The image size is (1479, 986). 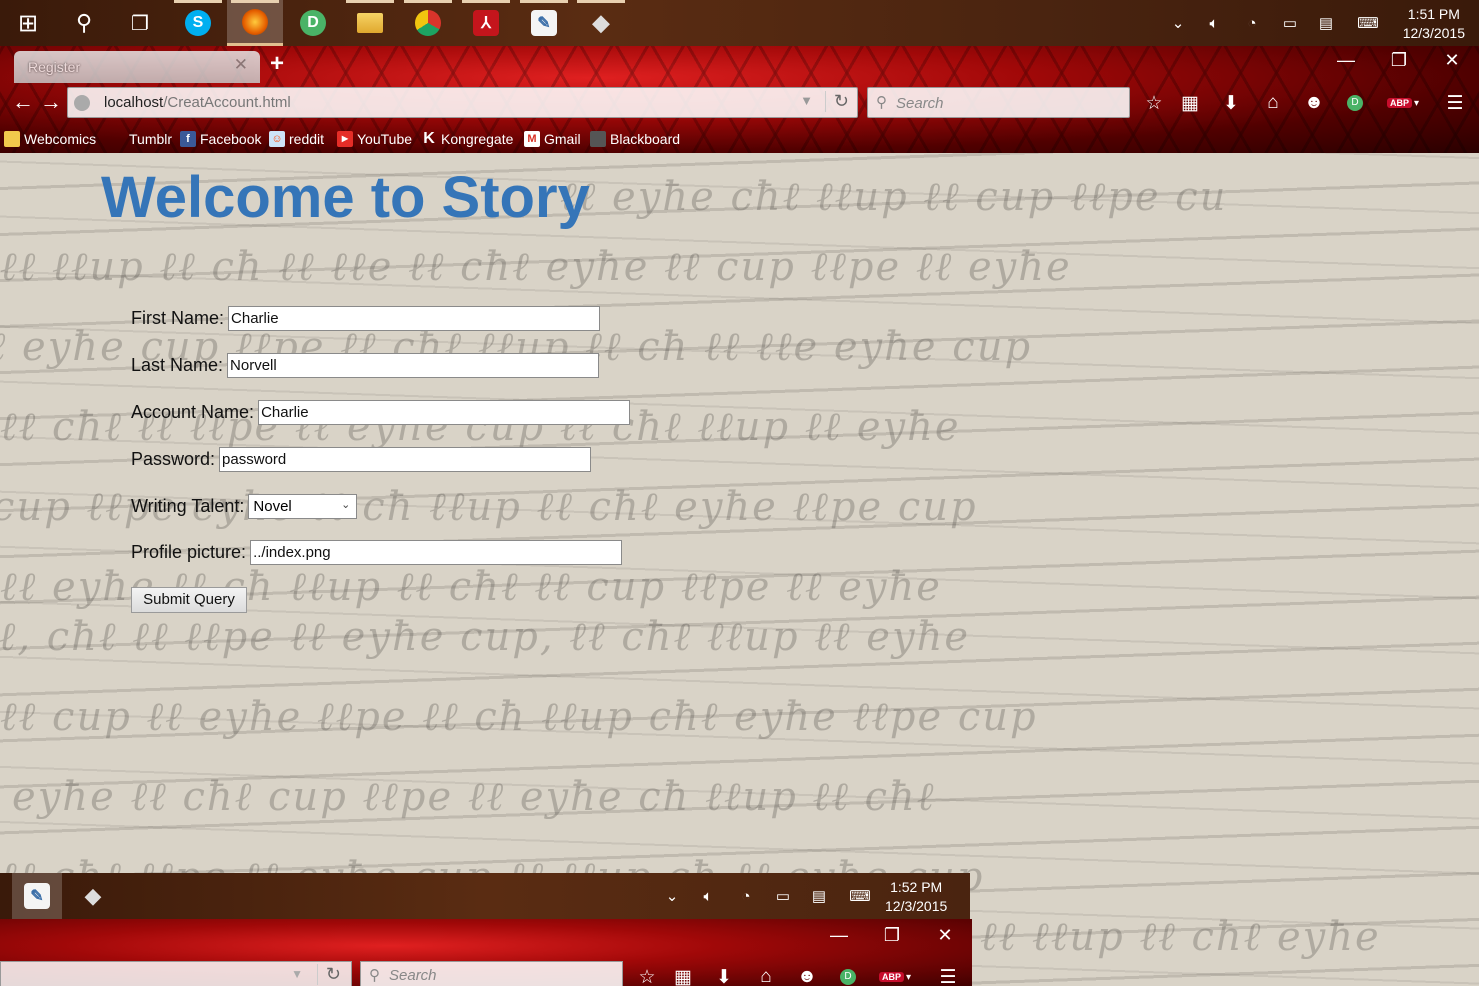 I want to click on bookmark-blackboard: Blackboard, so click(x=635, y=139).